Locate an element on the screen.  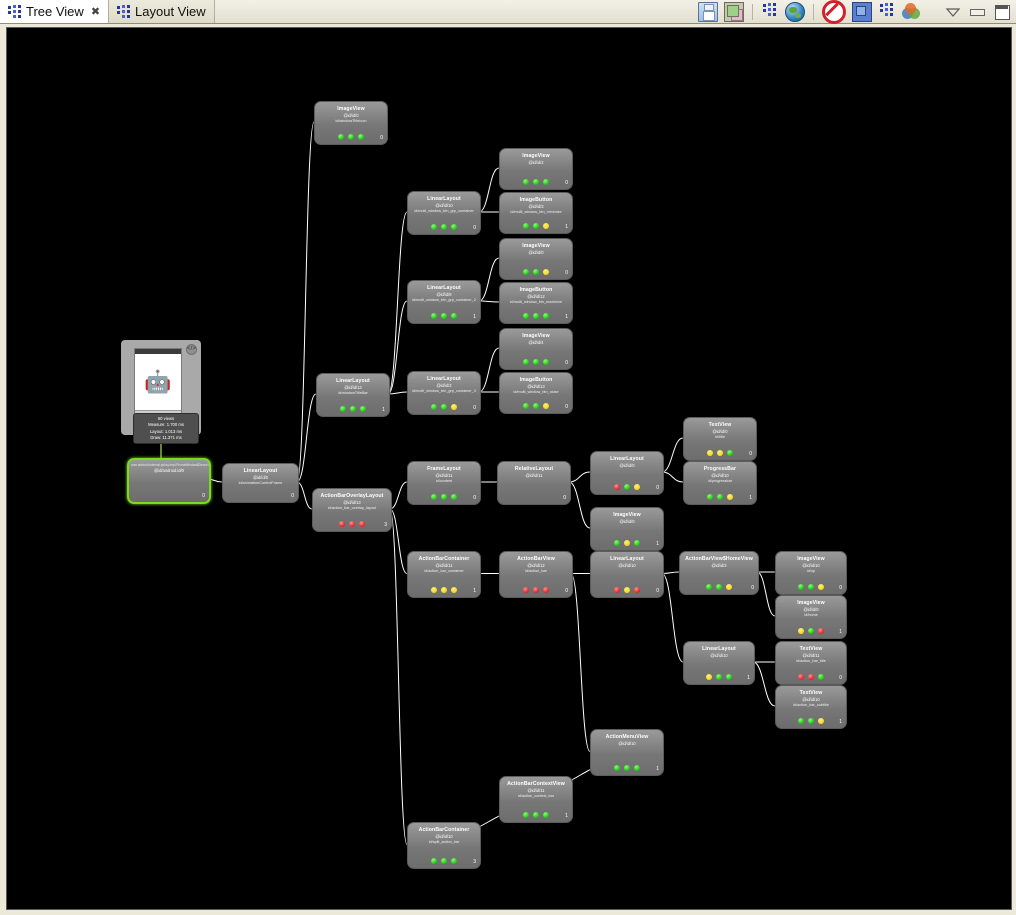
node-resource-id: id/action_bar_subtitle is located at coordinates (811, 705).